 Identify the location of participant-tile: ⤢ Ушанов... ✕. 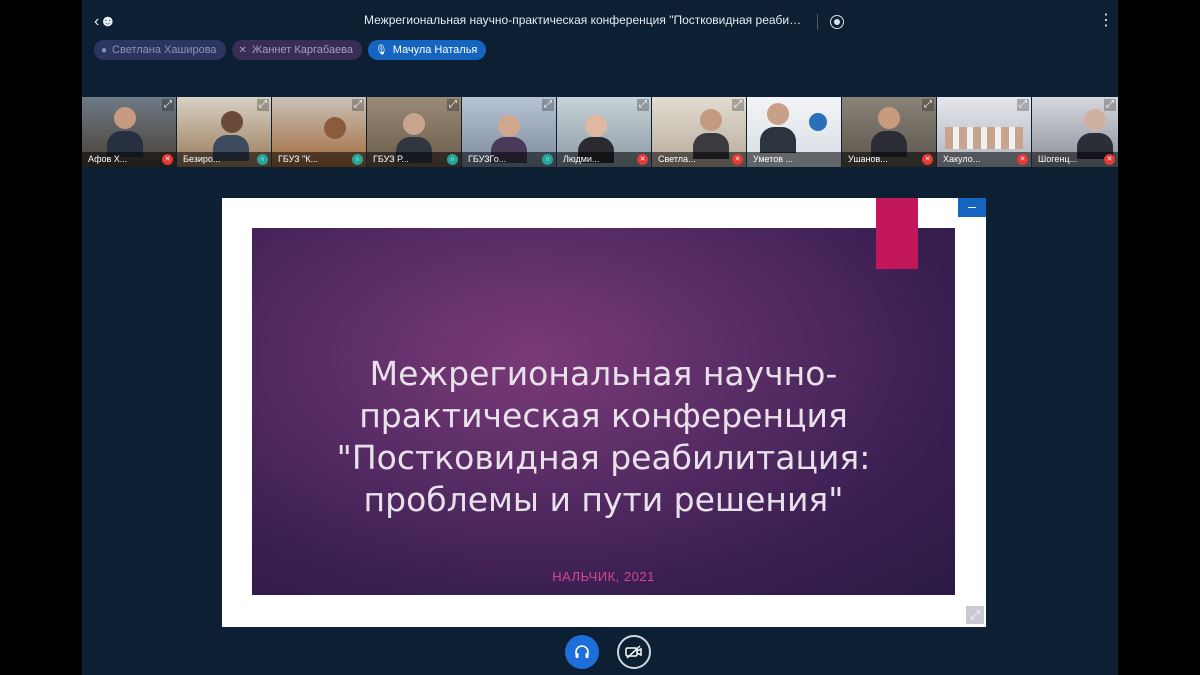
(889, 132).